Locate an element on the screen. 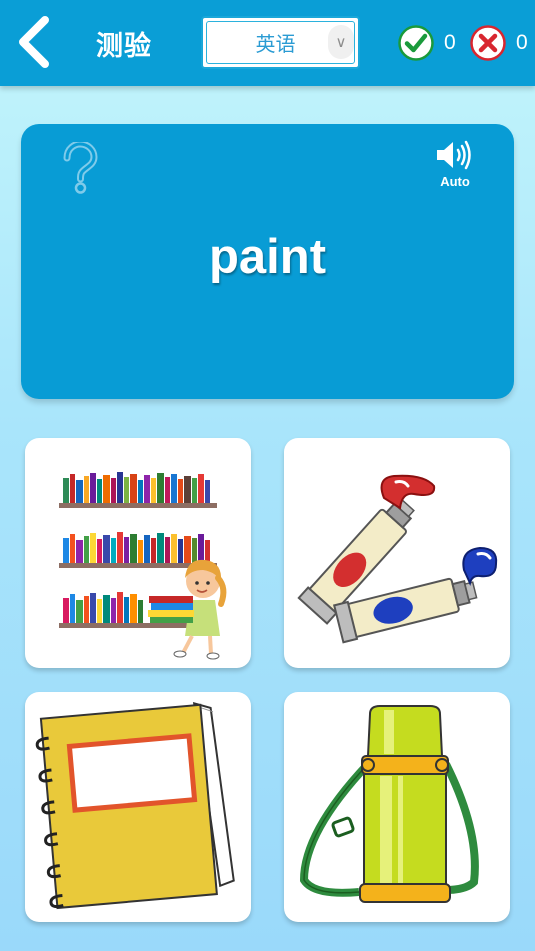  answer-choice-notebook is located at coordinates (138, 807).